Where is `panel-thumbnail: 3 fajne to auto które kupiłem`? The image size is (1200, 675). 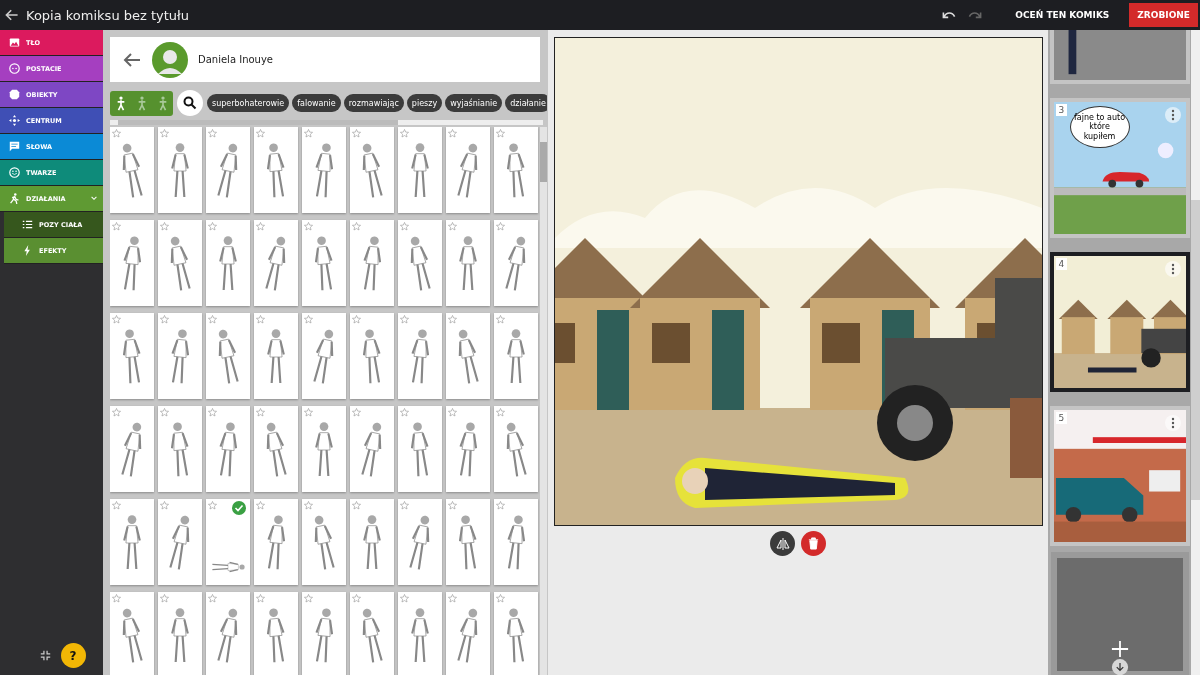
panel-thumbnail: 3 fajne to auto które kupiłem is located at coordinates (1119, 168).